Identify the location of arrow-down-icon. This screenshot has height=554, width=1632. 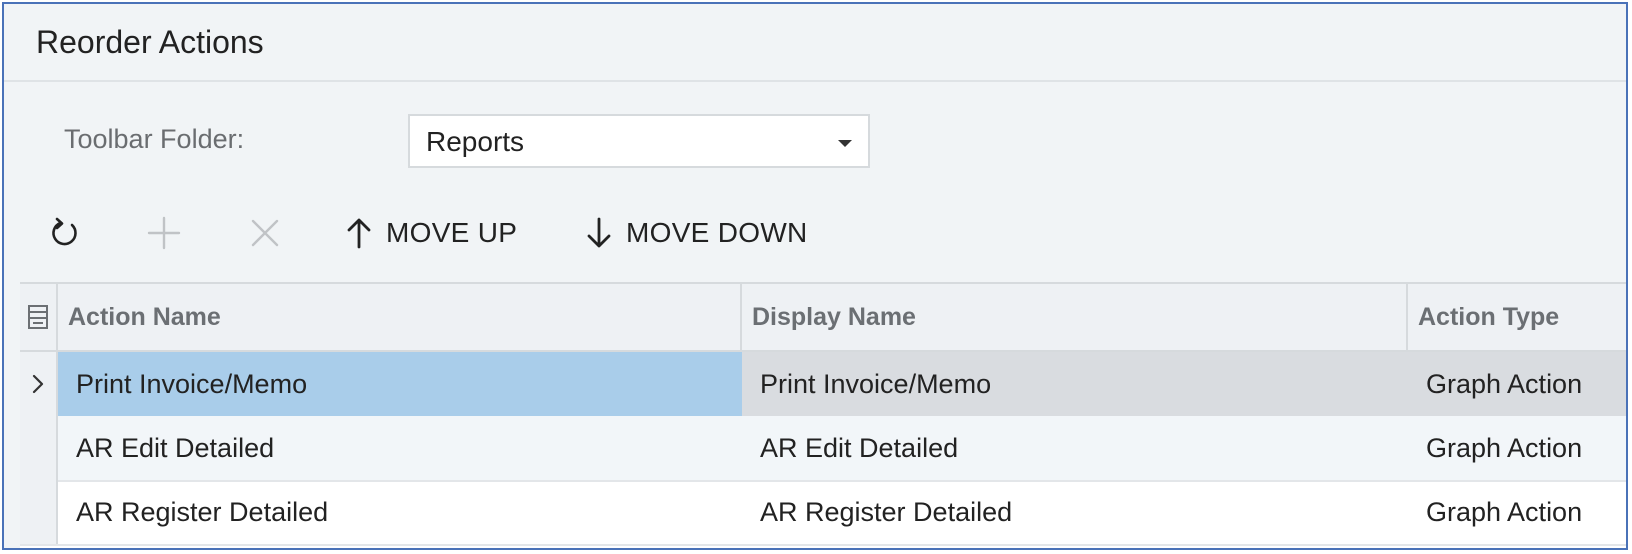
(599, 232).